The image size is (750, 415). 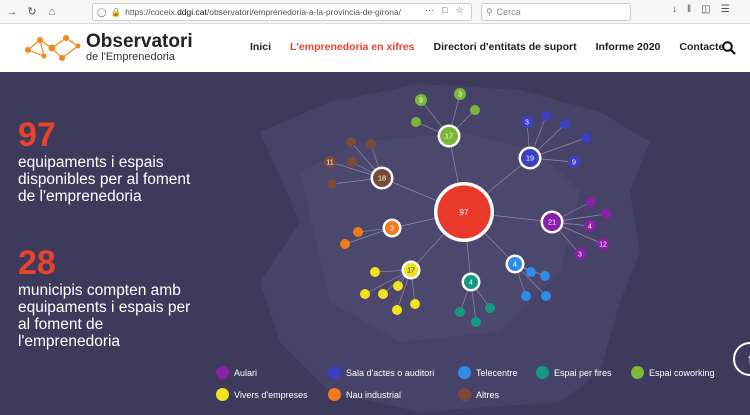 I want to click on hub-label: 21, so click(x=552, y=222).